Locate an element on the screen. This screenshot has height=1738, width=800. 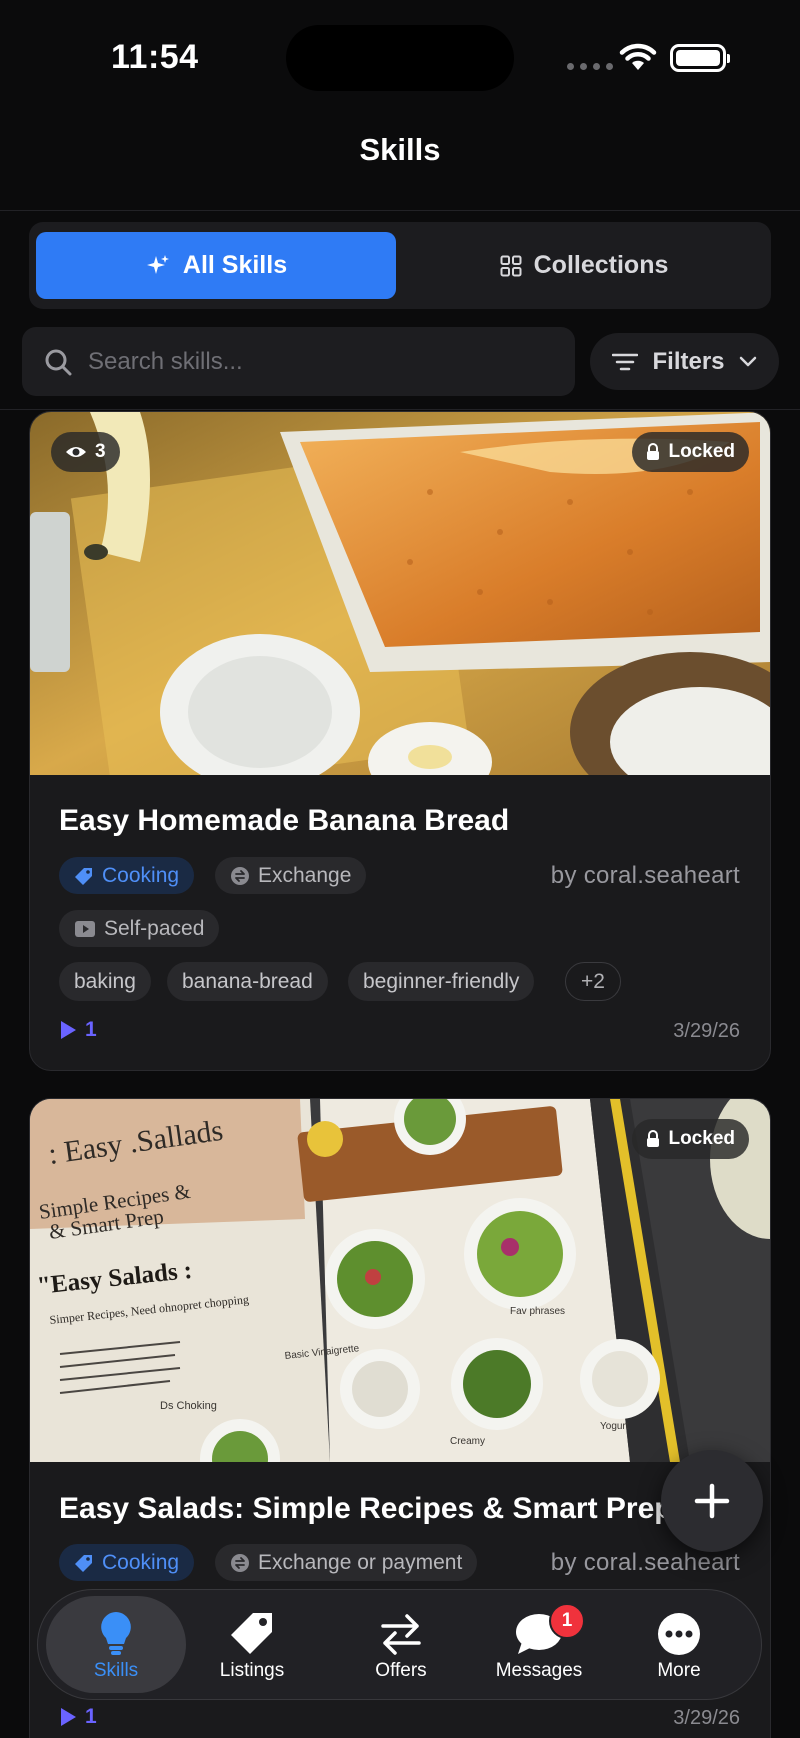
skill-title: Easy Homemade Banana Bread is located at coordinates (284, 820).